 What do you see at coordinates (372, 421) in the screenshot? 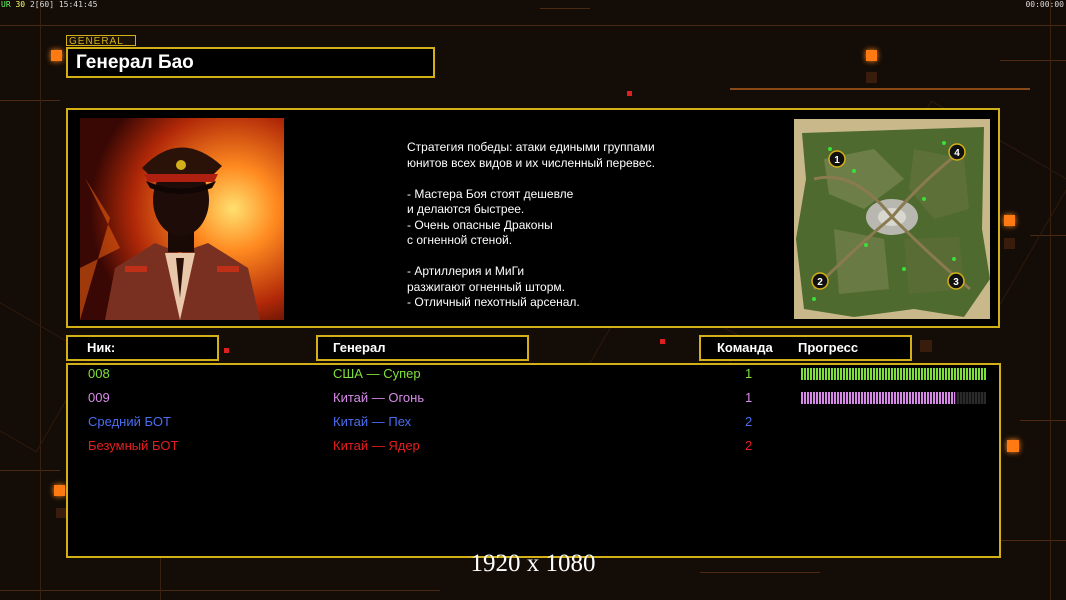
I see `player-general: Китай — Пех` at bounding box center [372, 421].